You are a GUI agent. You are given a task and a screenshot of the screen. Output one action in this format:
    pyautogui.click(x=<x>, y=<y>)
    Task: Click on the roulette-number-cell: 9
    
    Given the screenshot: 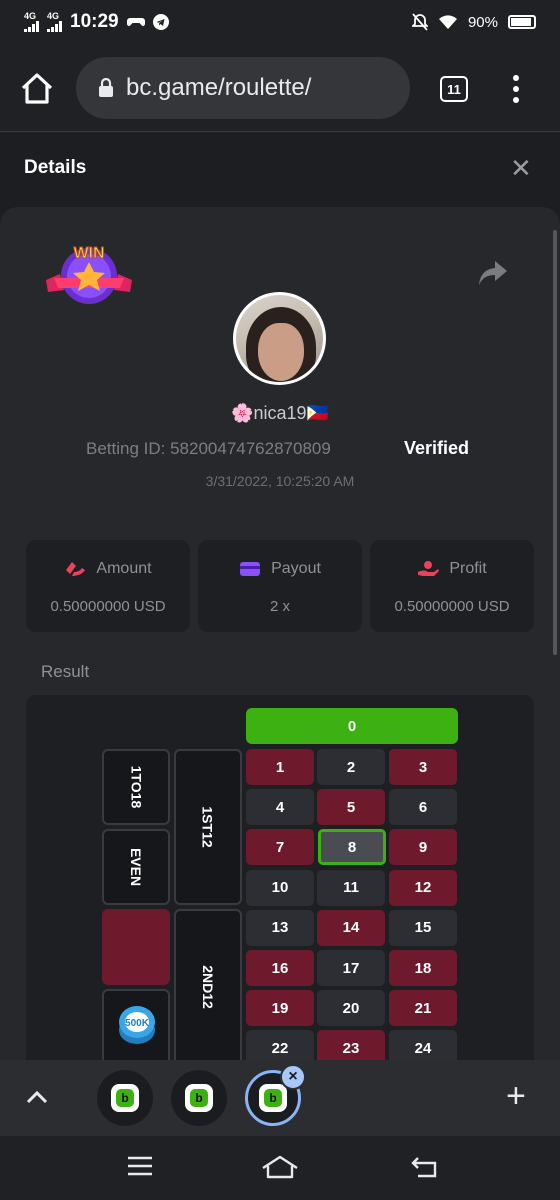 What is the action you would take?
    pyautogui.click(x=423, y=847)
    